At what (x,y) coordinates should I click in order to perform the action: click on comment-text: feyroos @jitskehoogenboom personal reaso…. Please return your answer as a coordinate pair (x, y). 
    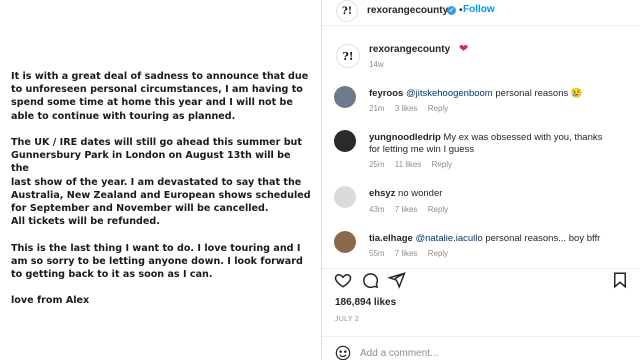
    Looking at the image, I should click on (491, 94).